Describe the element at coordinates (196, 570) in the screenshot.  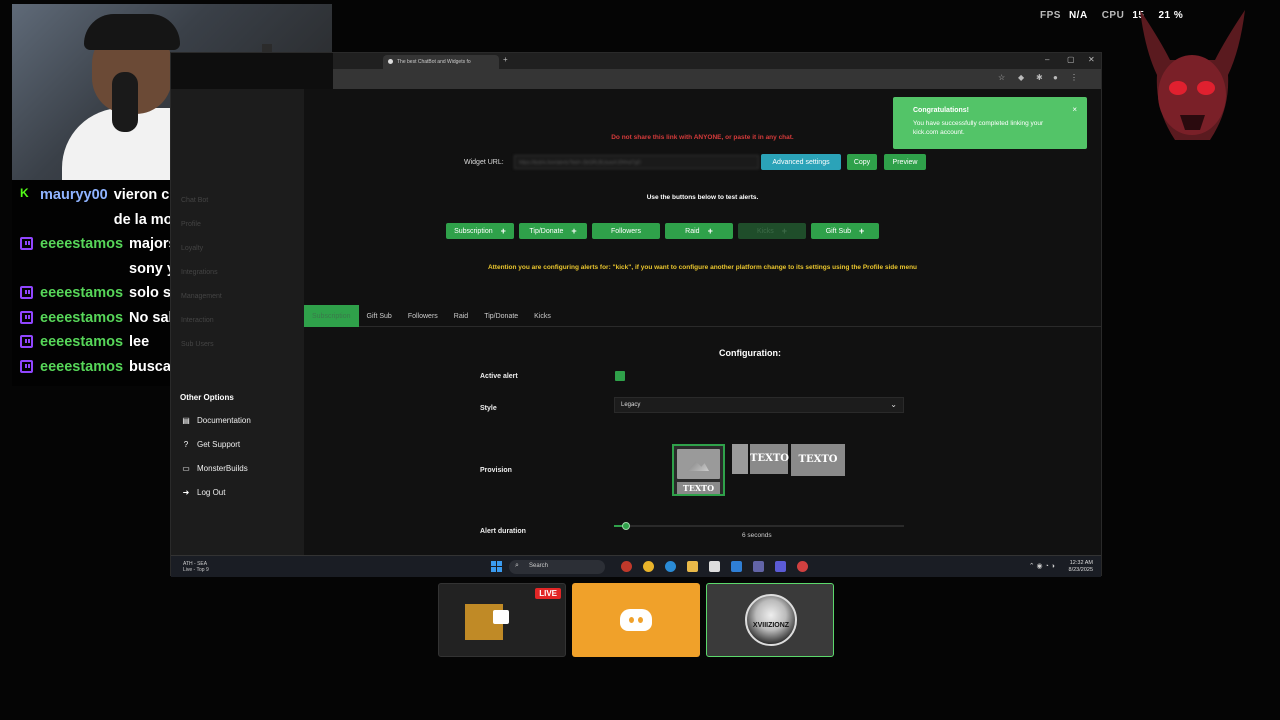
I see `weather-line2: Live - Top 9` at that location.